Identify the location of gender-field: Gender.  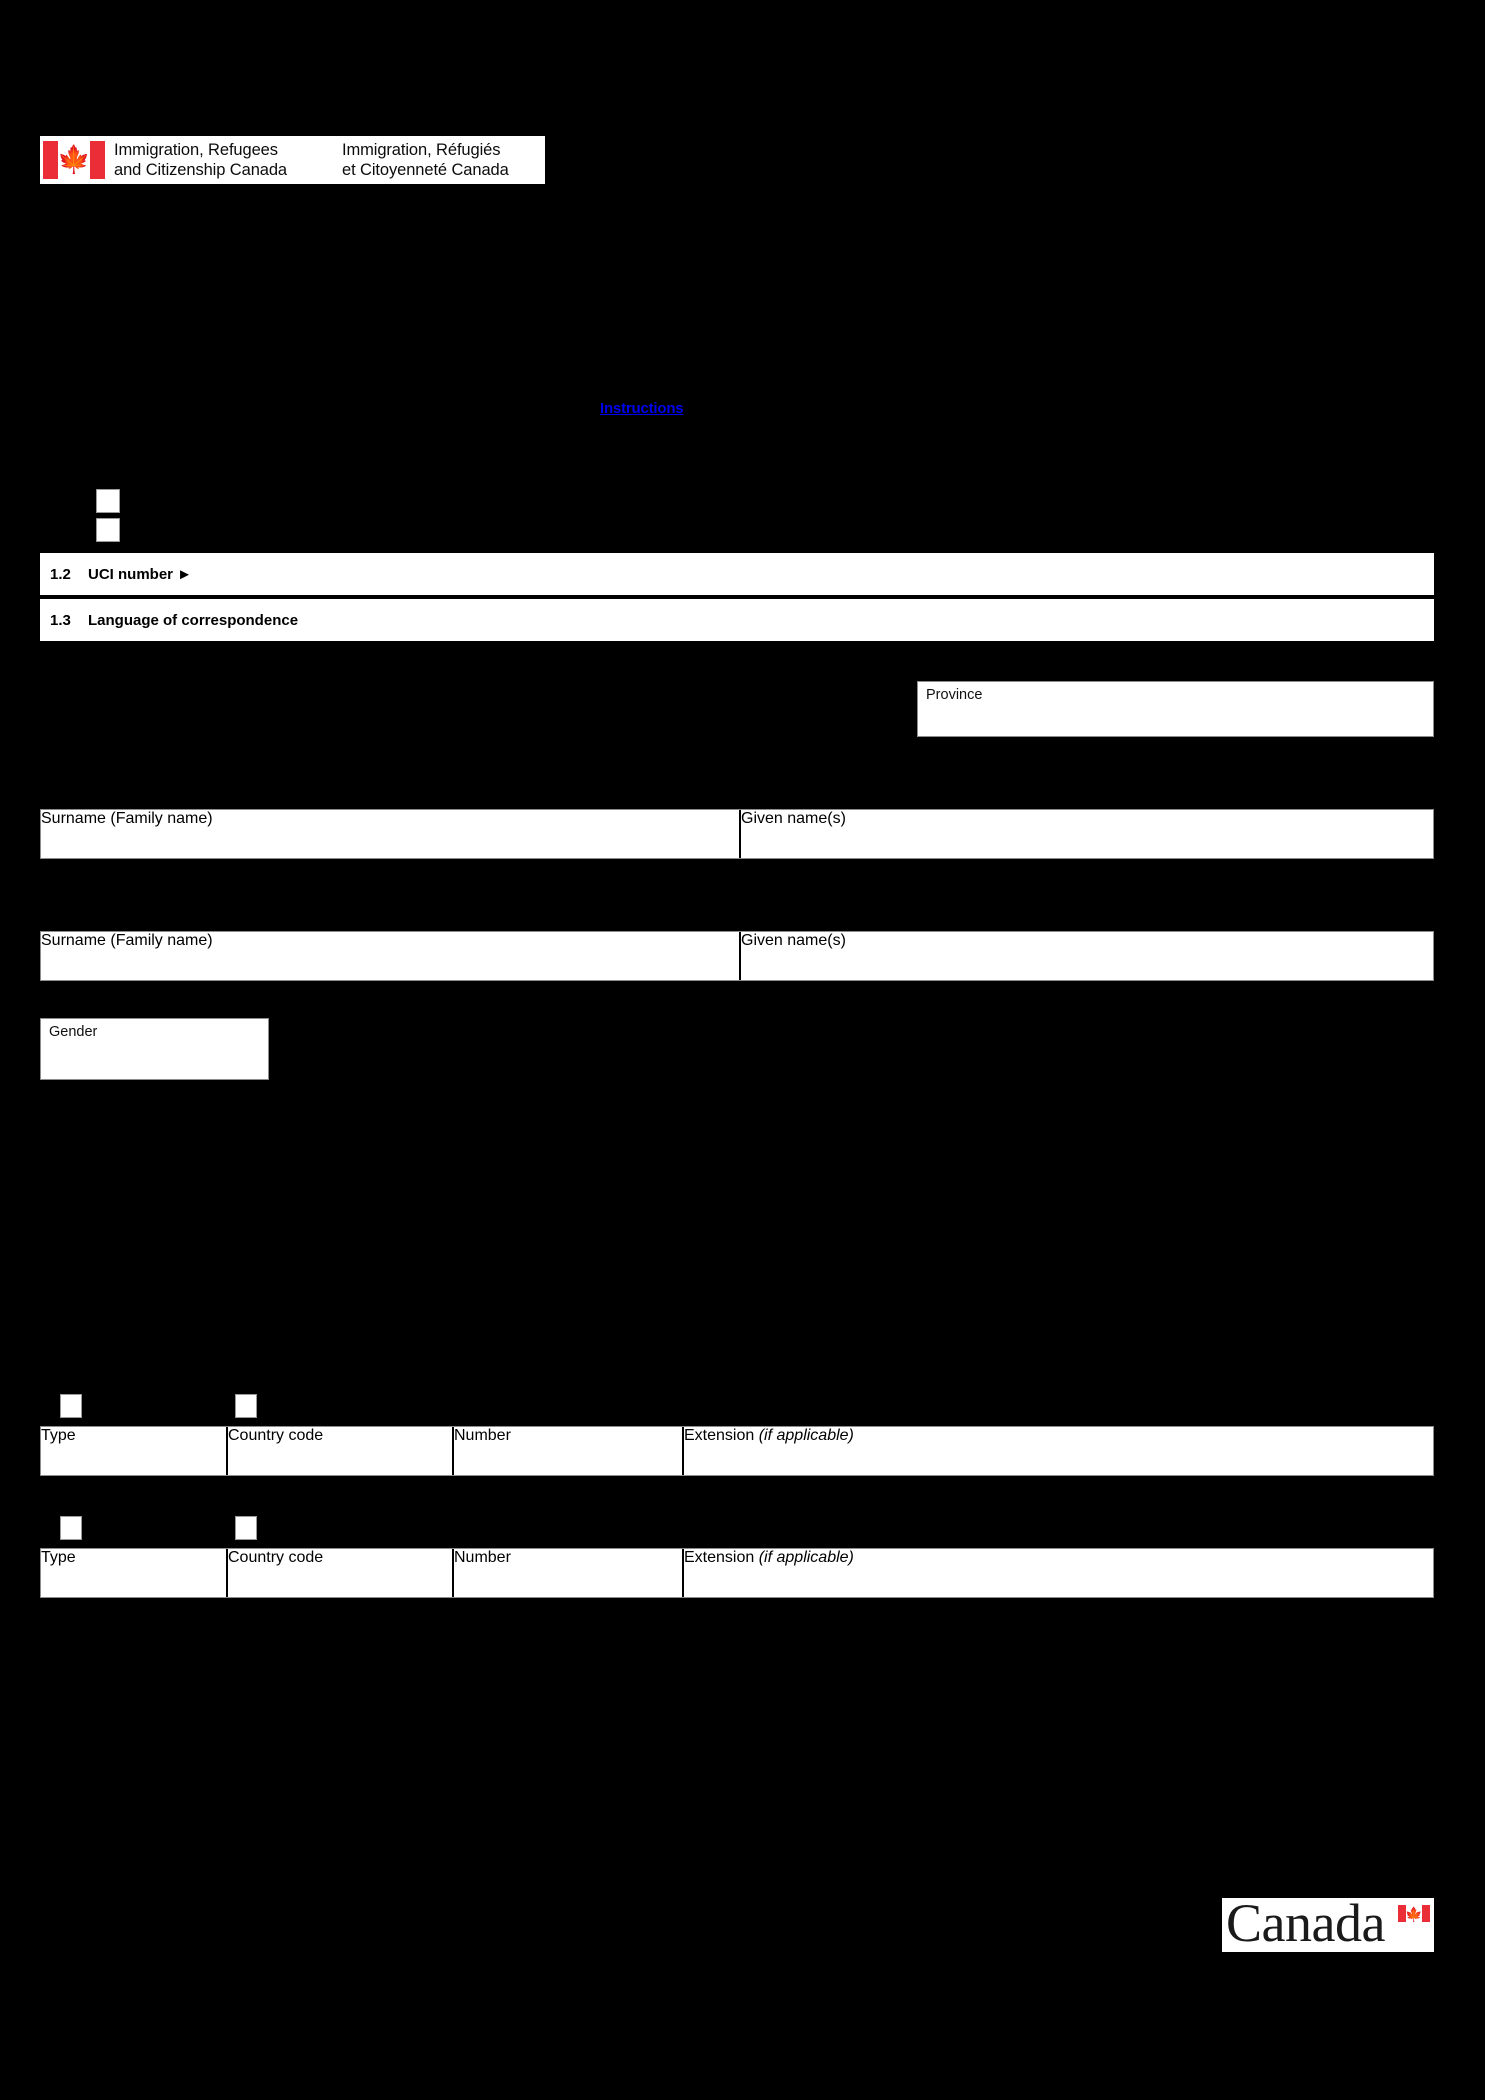
(154, 1049).